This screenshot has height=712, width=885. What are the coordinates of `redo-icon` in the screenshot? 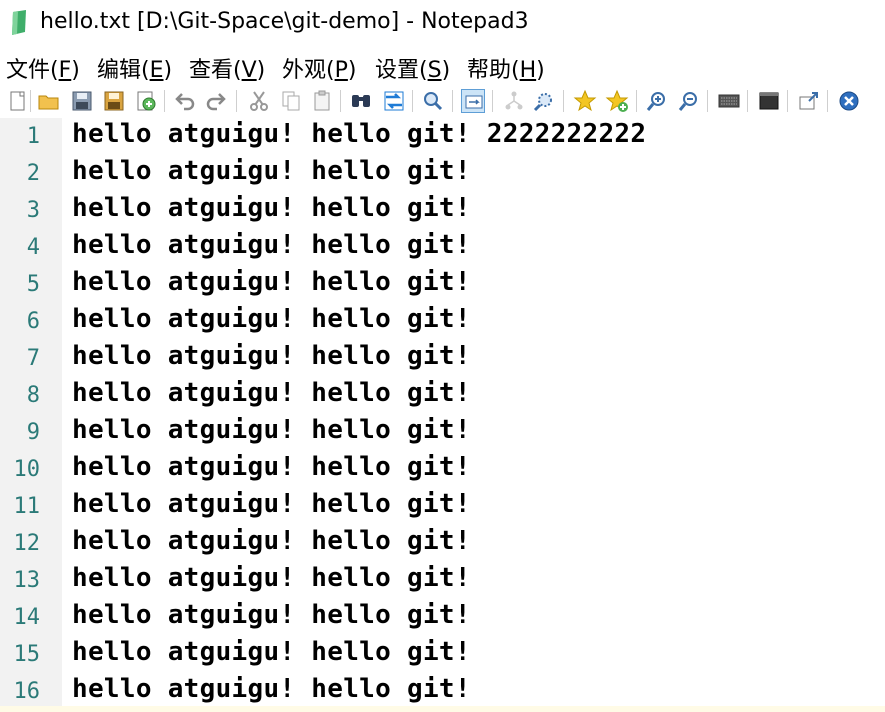 It's located at (216, 101).